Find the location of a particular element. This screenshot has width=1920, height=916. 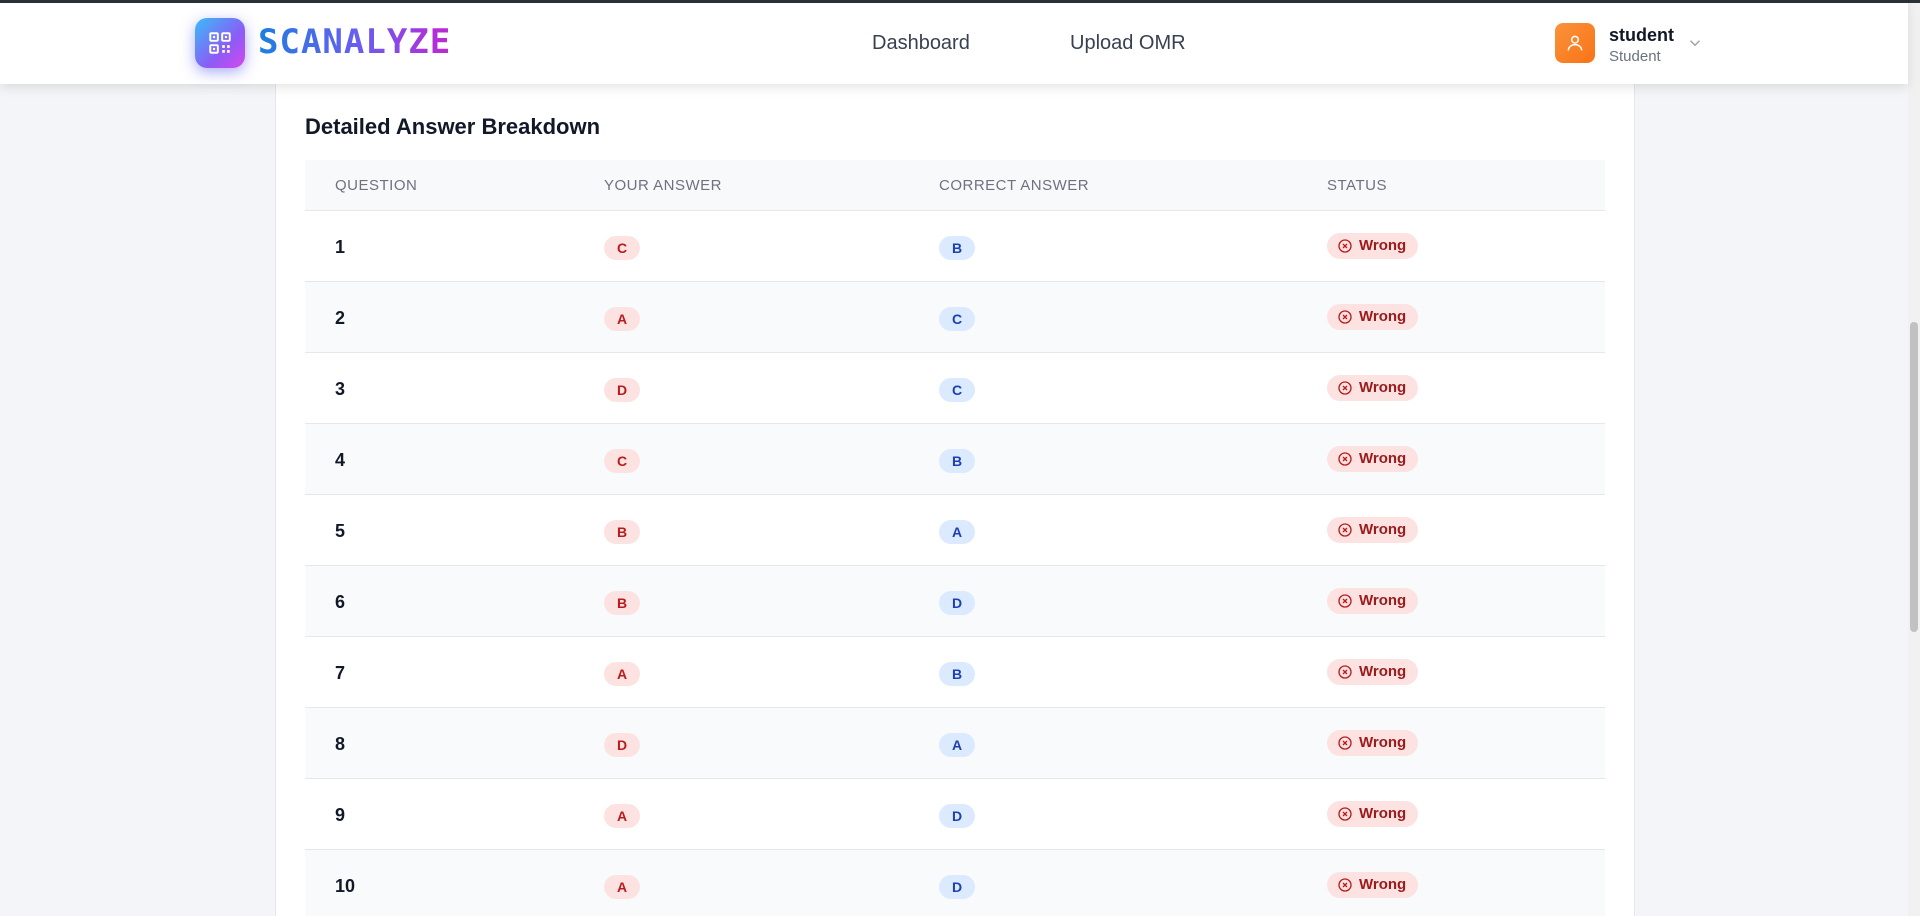

table-row: 6 B D Wrong is located at coordinates (955, 601).